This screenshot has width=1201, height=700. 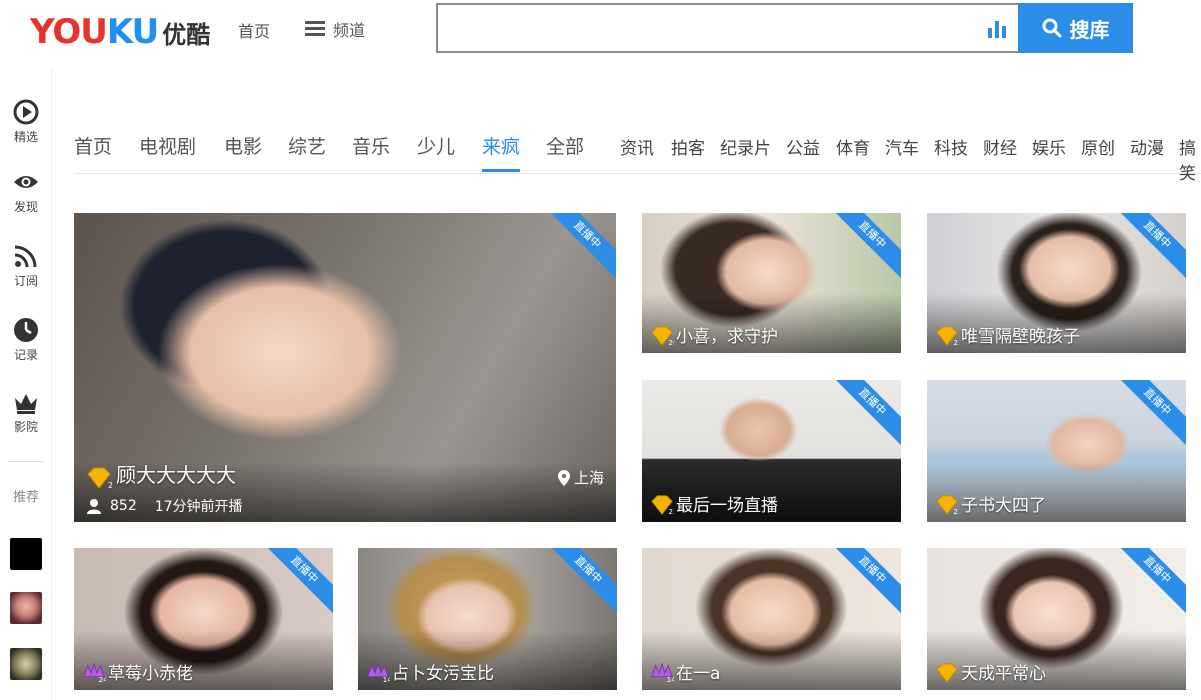 What do you see at coordinates (771, 283) in the screenshot?
I see `live-card: 直播中 20 小喜，求守护` at bounding box center [771, 283].